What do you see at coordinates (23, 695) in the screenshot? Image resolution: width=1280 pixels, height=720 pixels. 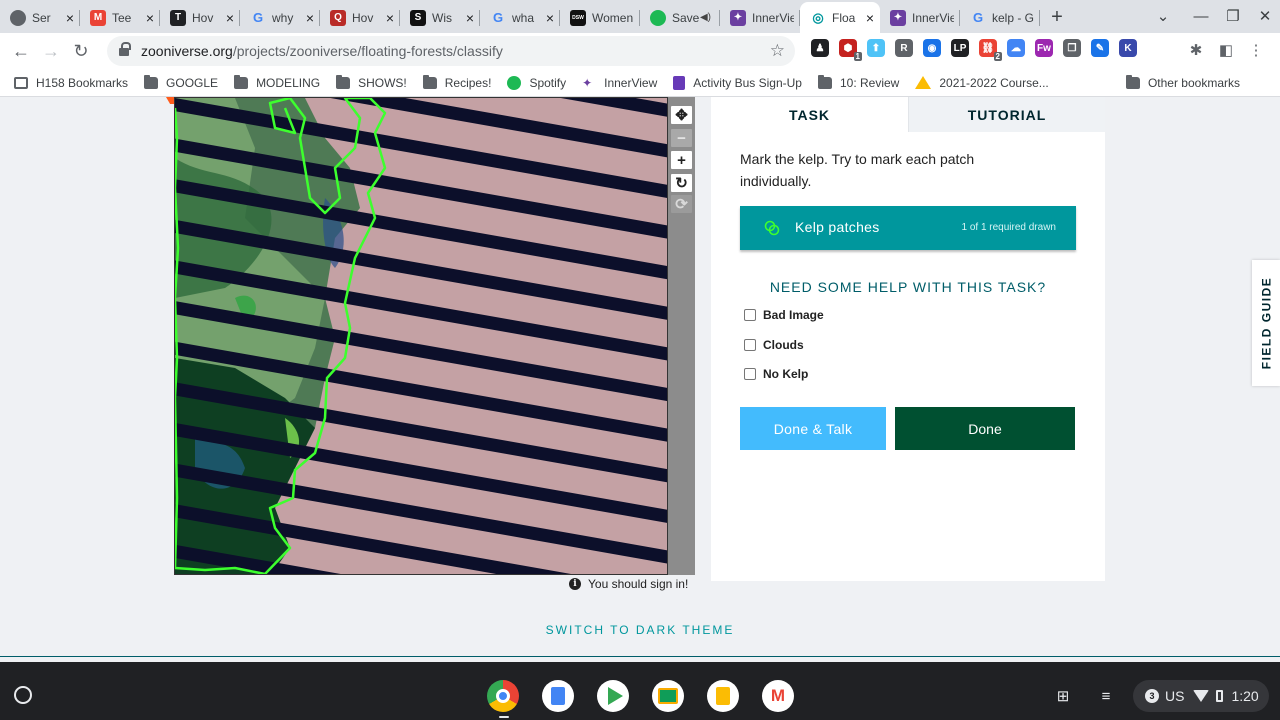 I see `launcher-icon` at bounding box center [23, 695].